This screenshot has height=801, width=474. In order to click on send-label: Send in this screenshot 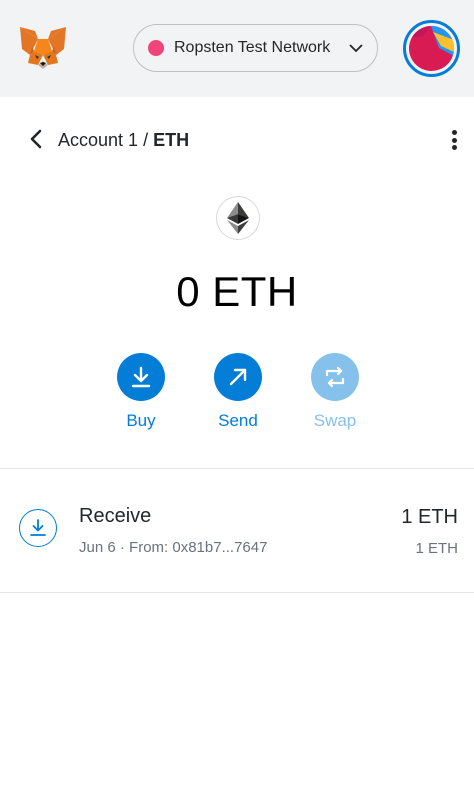, I will do `click(238, 420)`.